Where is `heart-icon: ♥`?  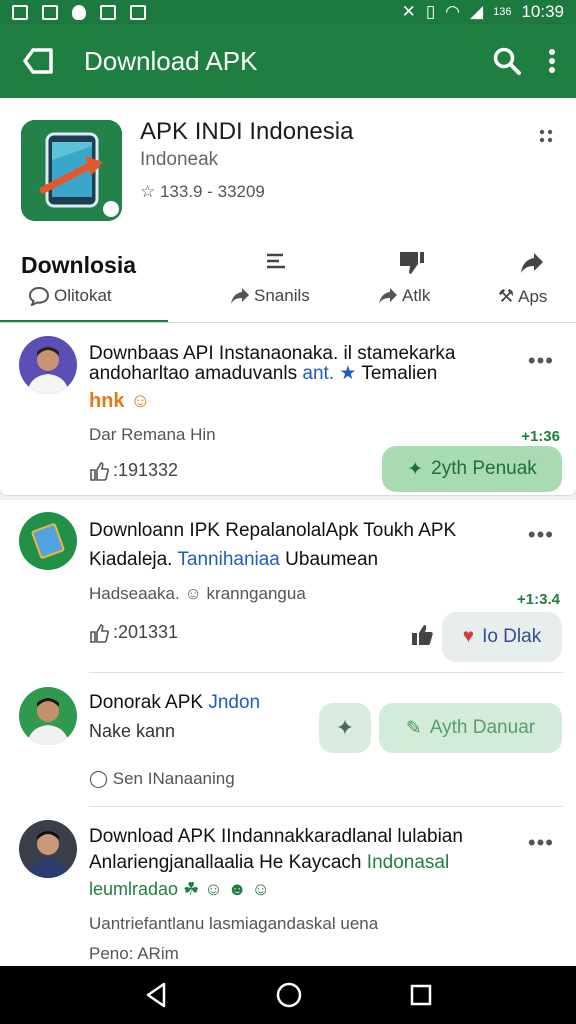
heart-icon: ♥ is located at coordinates (468, 636).